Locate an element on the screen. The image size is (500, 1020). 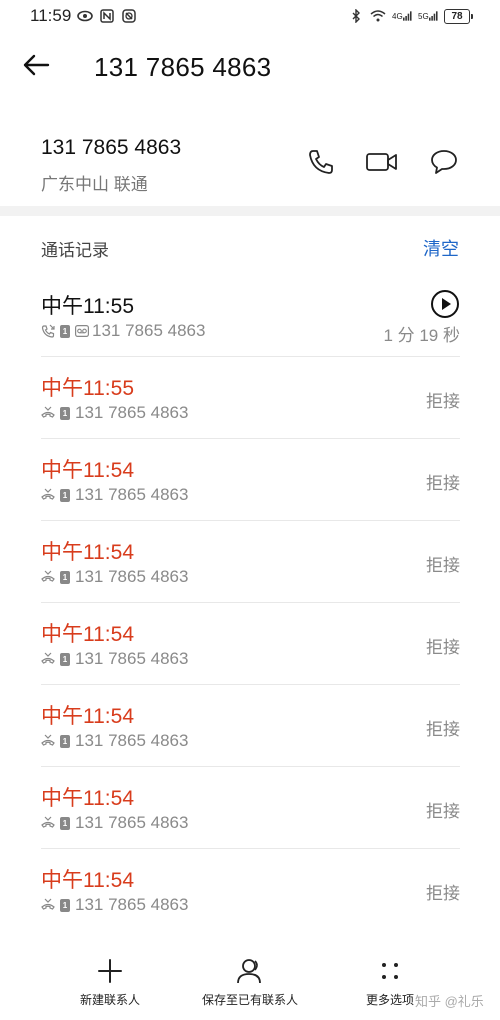
status-bar: 11:59 4G 5G 78 is located at coordinates (250, 16).